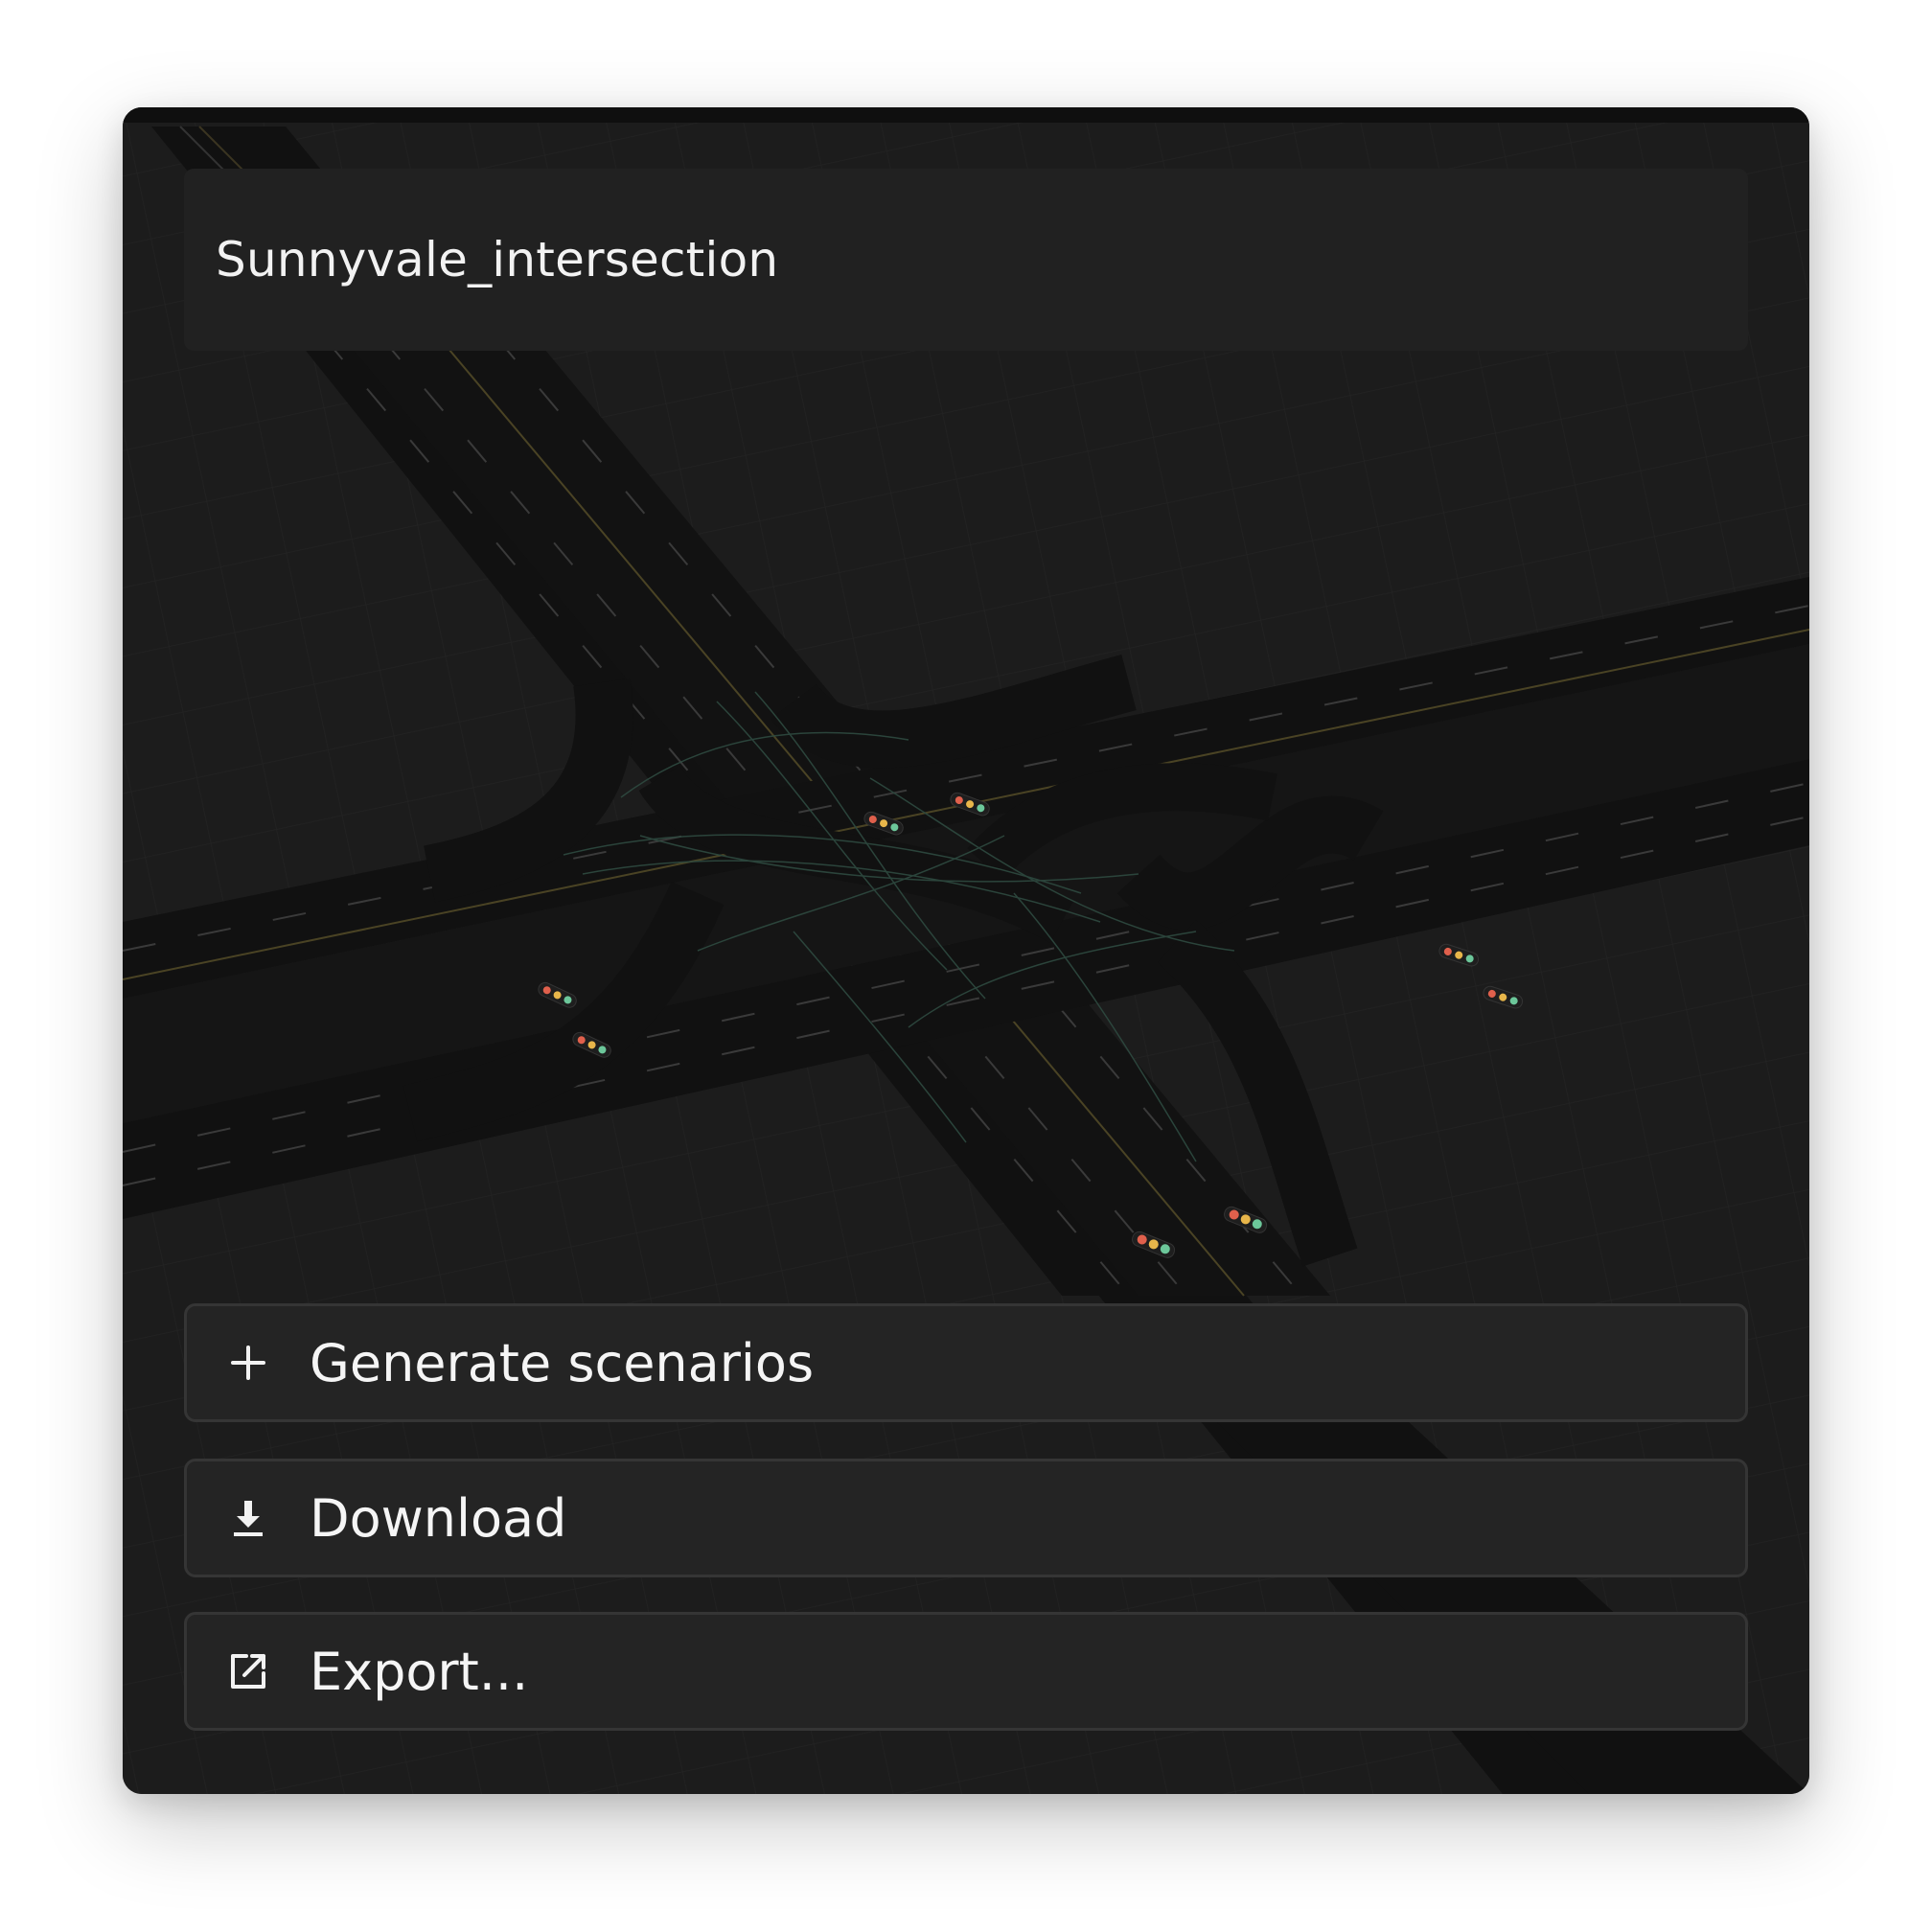 The image size is (1932, 1932). I want to click on download-button: Download, so click(966, 1518).